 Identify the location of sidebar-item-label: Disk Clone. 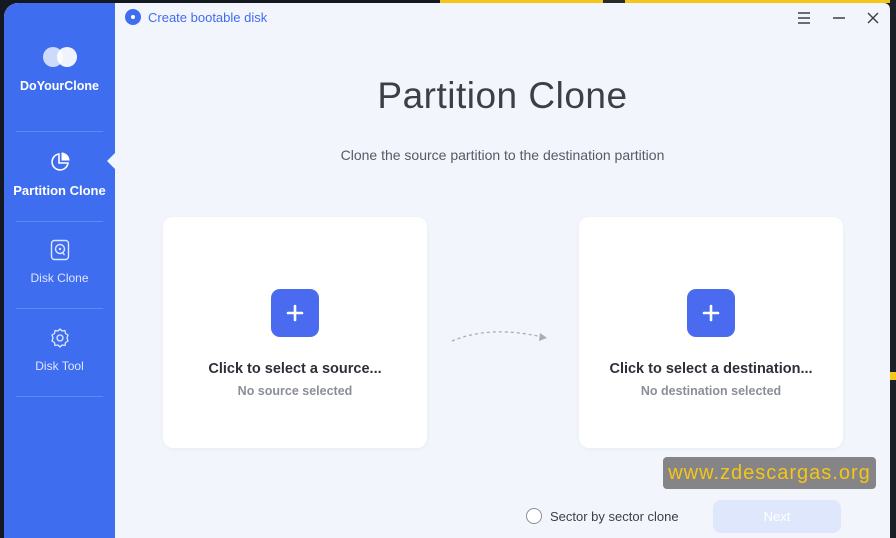
(59, 278).